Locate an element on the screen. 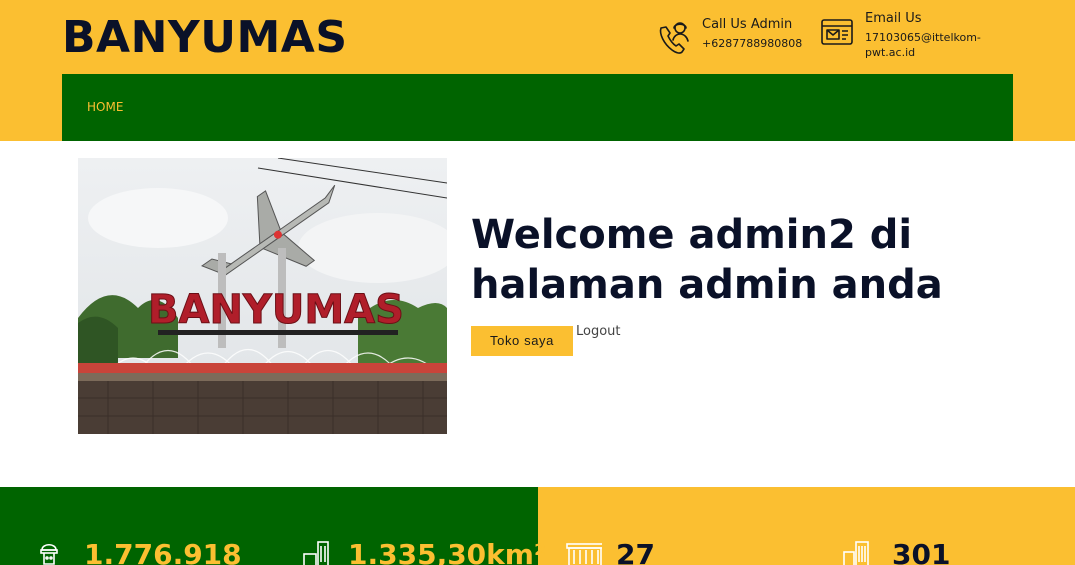  phone-support-icon is located at coordinates (674, 38).